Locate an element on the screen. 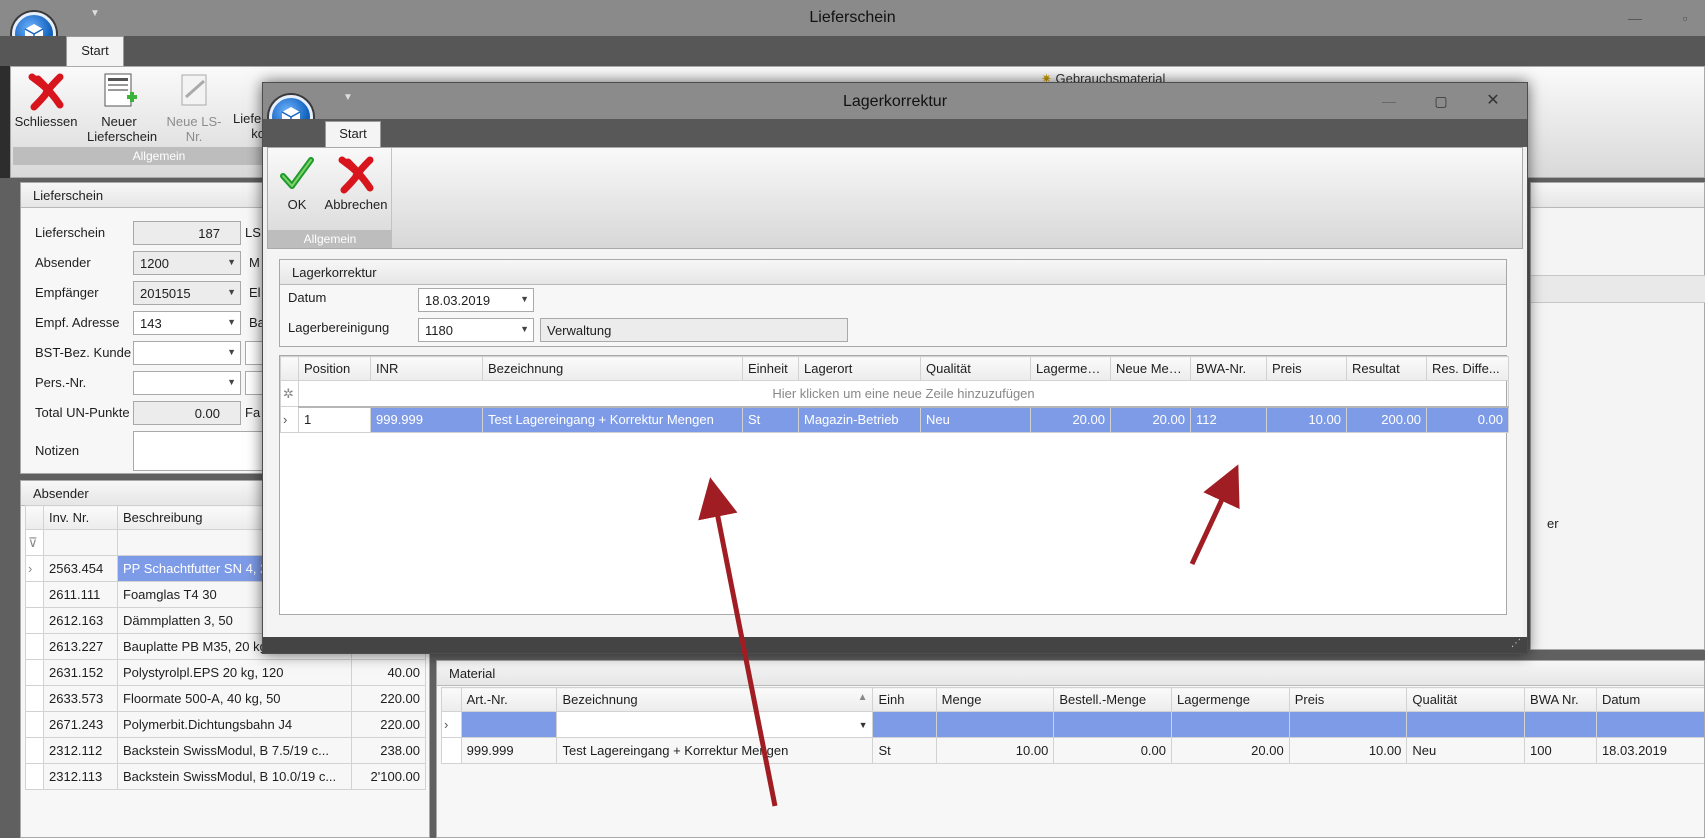 Image resolution: width=1705 pixels, height=838 pixels. arrow-to-neue-menge is located at coordinates (1214, 515).